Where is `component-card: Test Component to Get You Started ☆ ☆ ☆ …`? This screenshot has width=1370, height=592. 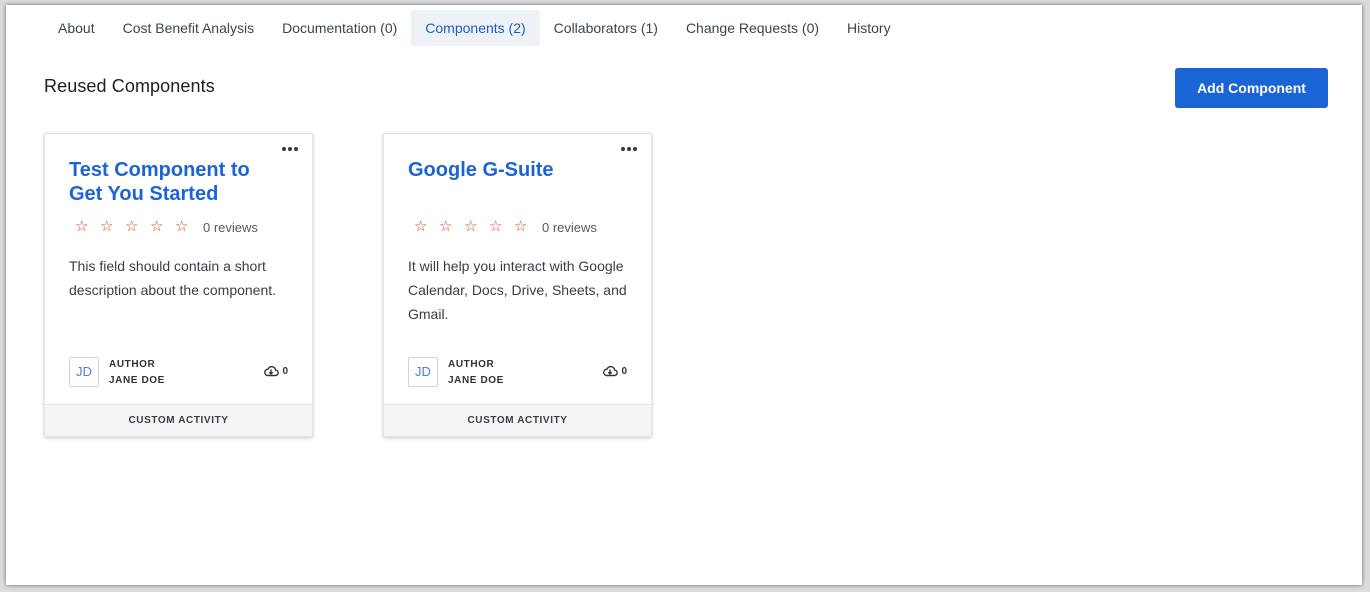 component-card: Test Component to Get You Started ☆ ☆ ☆ … is located at coordinates (178, 285).